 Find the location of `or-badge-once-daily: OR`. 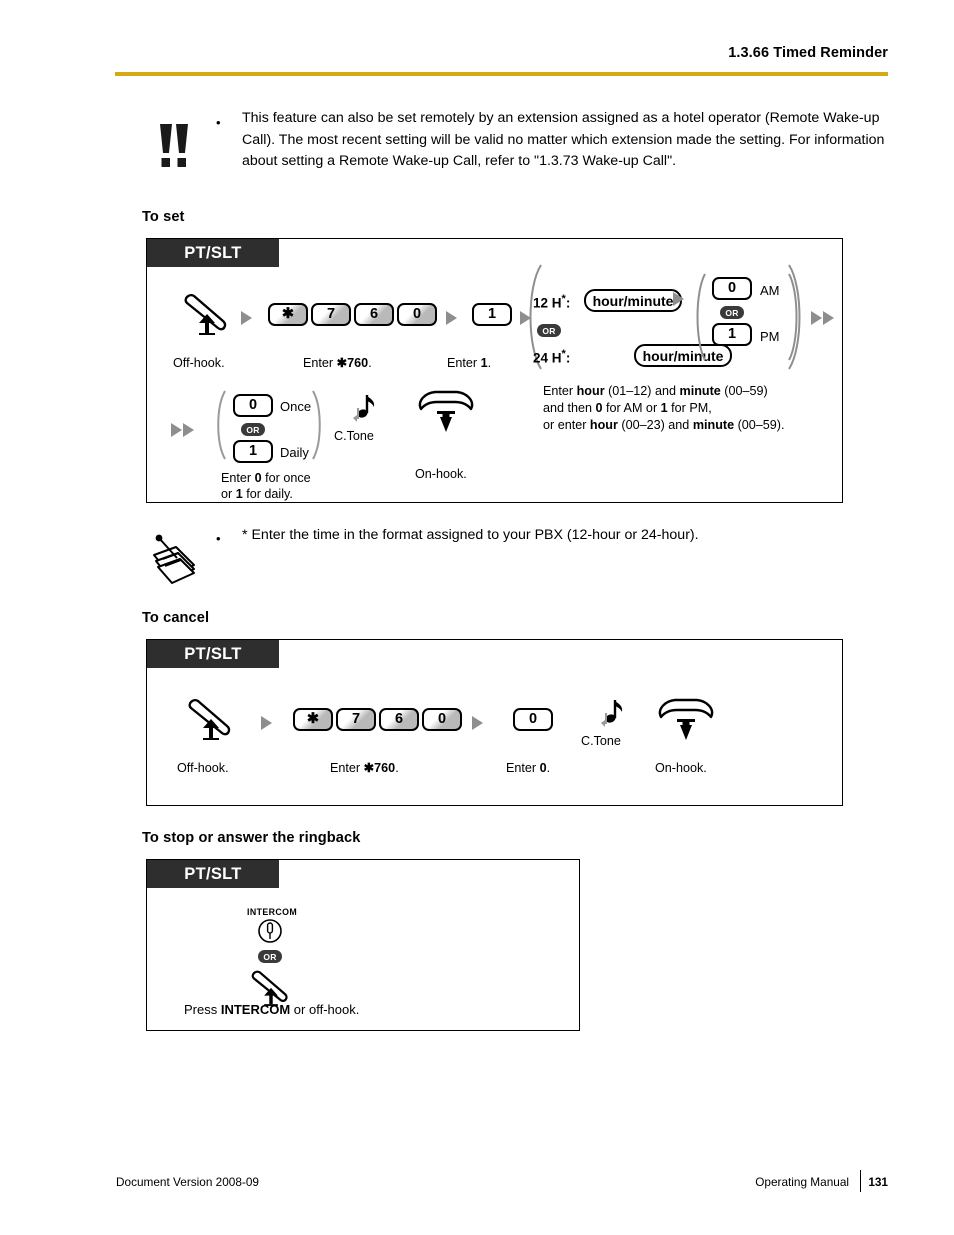

or-badge-once-daily: OR is located at coordinates (253, 429).